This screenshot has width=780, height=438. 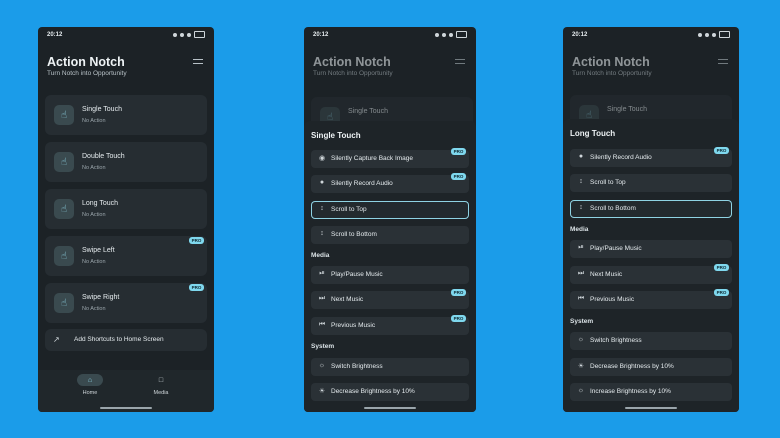 What do you see at coordinates (347, 299) in the screenshot?
I see `option-label: Next Music` at bounding box center [347, 299].